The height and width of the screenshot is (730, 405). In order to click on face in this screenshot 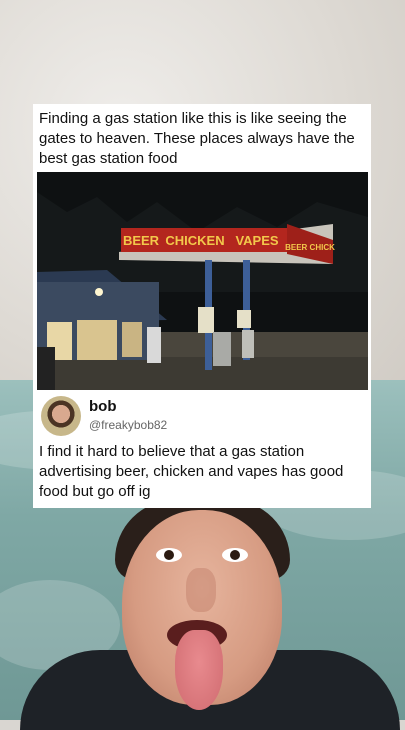, I will do `click(202, 610)`.